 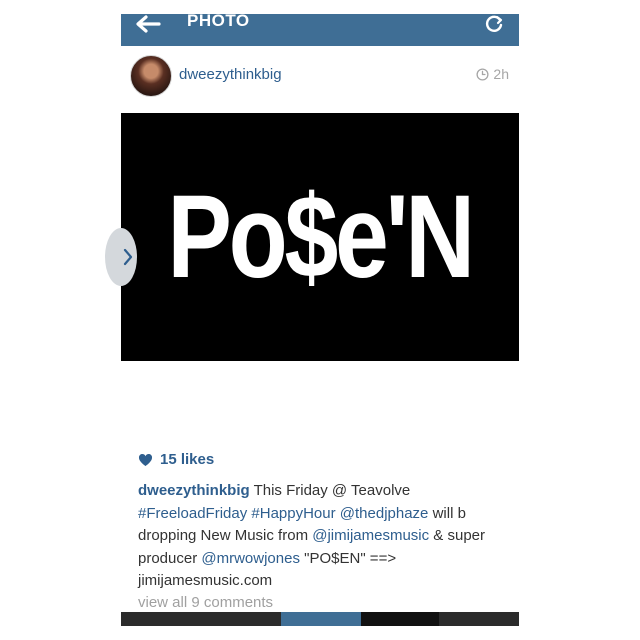 I want to click on clock-icon, so click(x=482, y=74).